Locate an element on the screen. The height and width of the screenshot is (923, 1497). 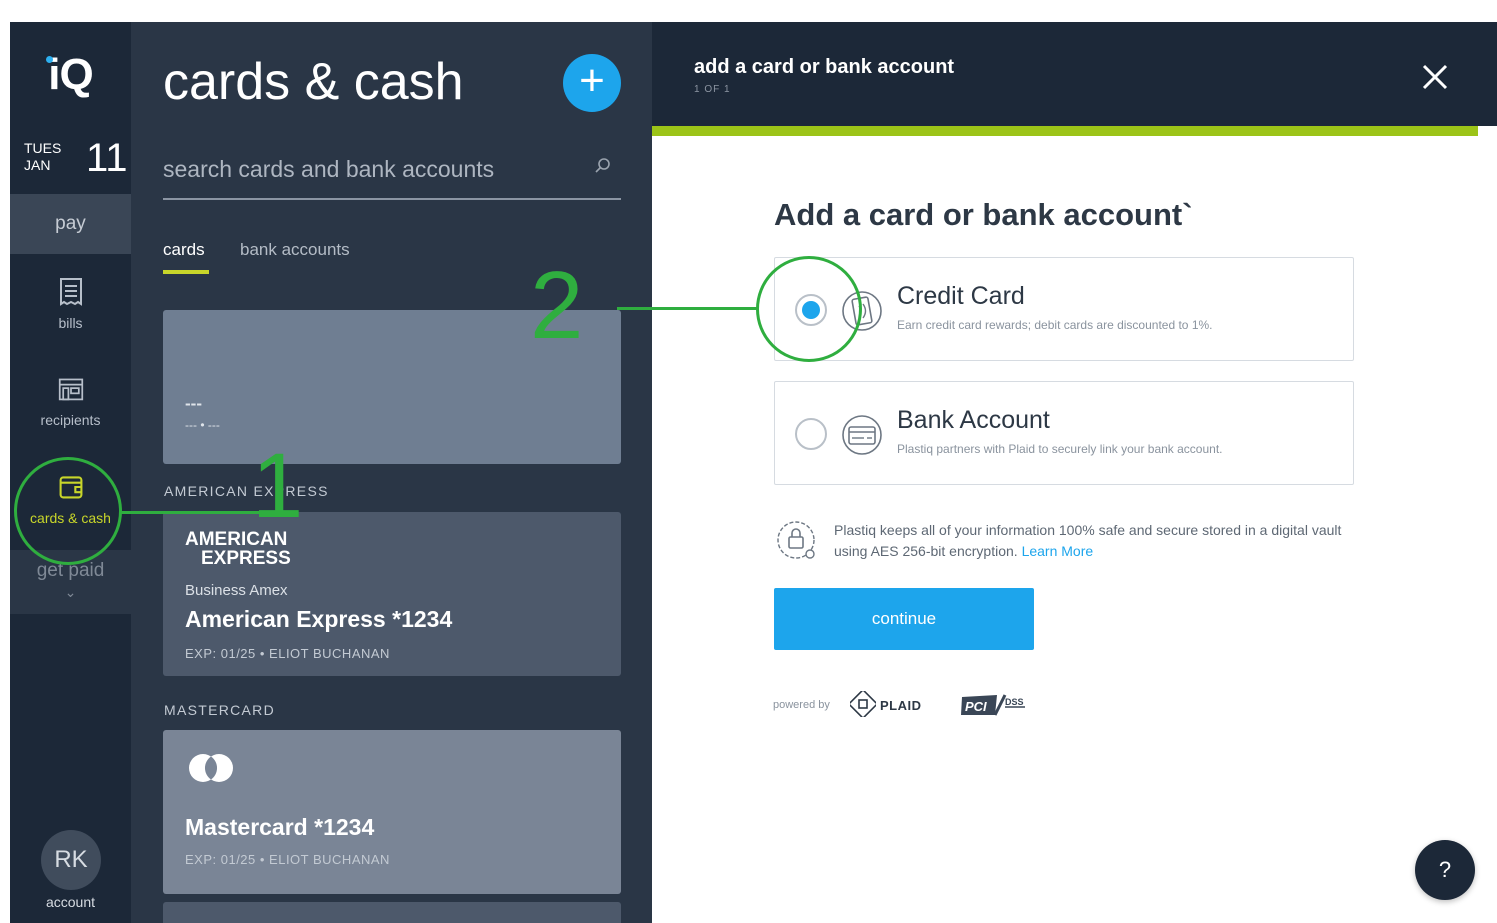
nav-bills: bills is located at coordinates (70, 304).